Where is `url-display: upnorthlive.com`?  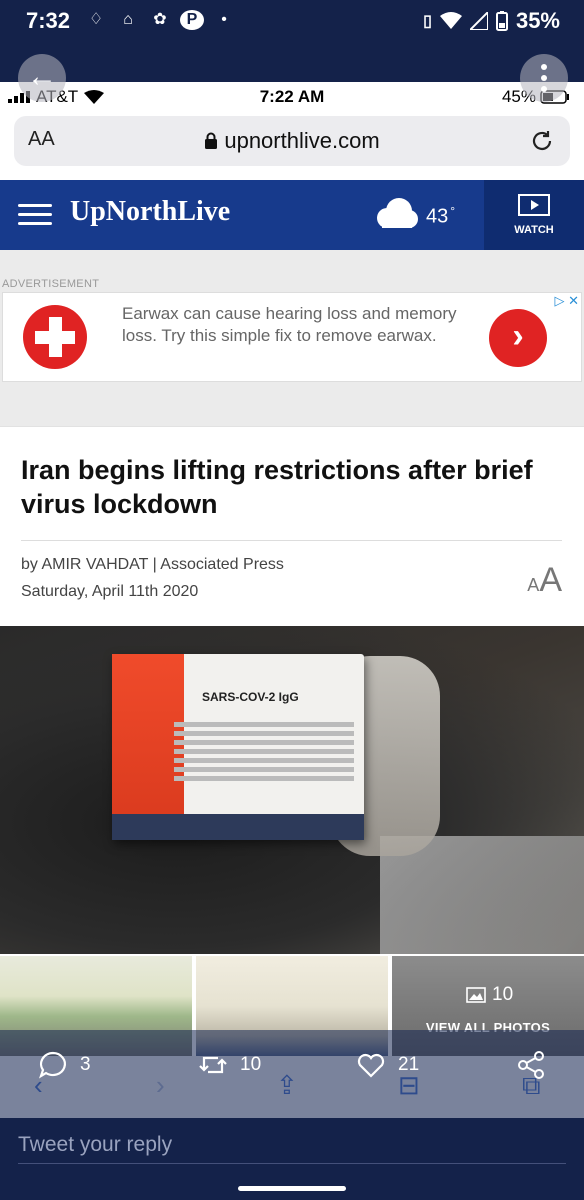 url-display: upnorthlive.com is located at coordinates (292, 141).